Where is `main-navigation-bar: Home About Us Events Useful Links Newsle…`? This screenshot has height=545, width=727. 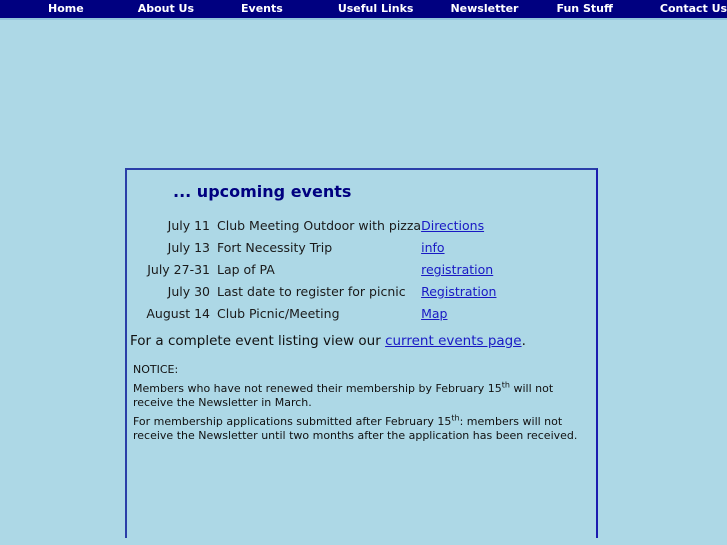 main-navigation-bar: Home About Us Events Useful Links Newsle… is located at coordinates (363, 9).